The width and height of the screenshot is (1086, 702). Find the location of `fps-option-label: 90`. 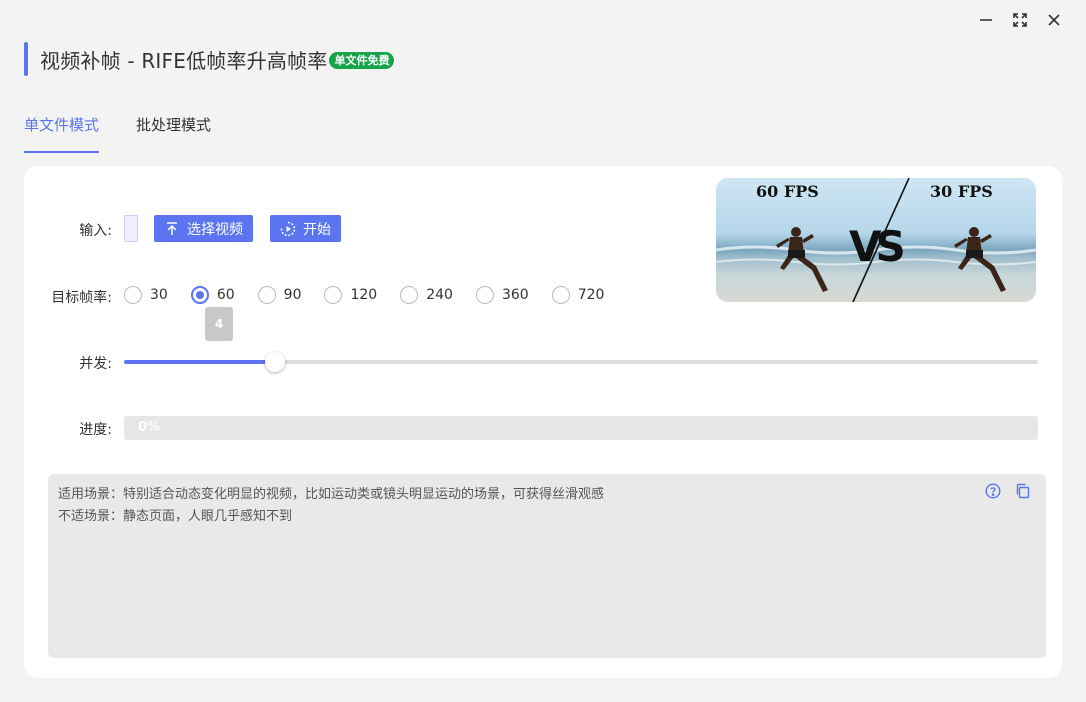

fps-option-label: 90 is located at coordinates (292, 295).